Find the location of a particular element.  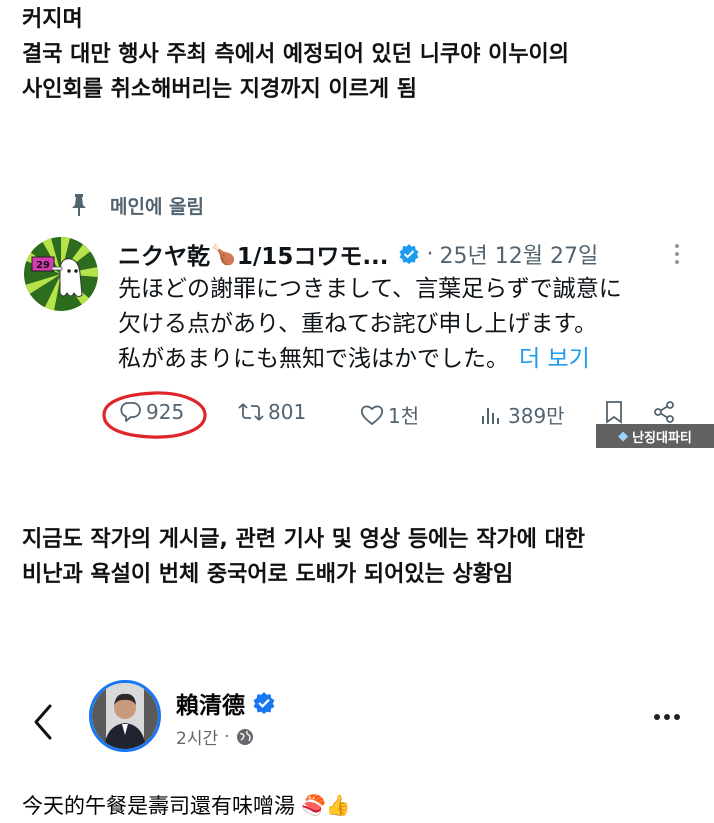

views-button: 389만 is located at coordinates (522, 414).